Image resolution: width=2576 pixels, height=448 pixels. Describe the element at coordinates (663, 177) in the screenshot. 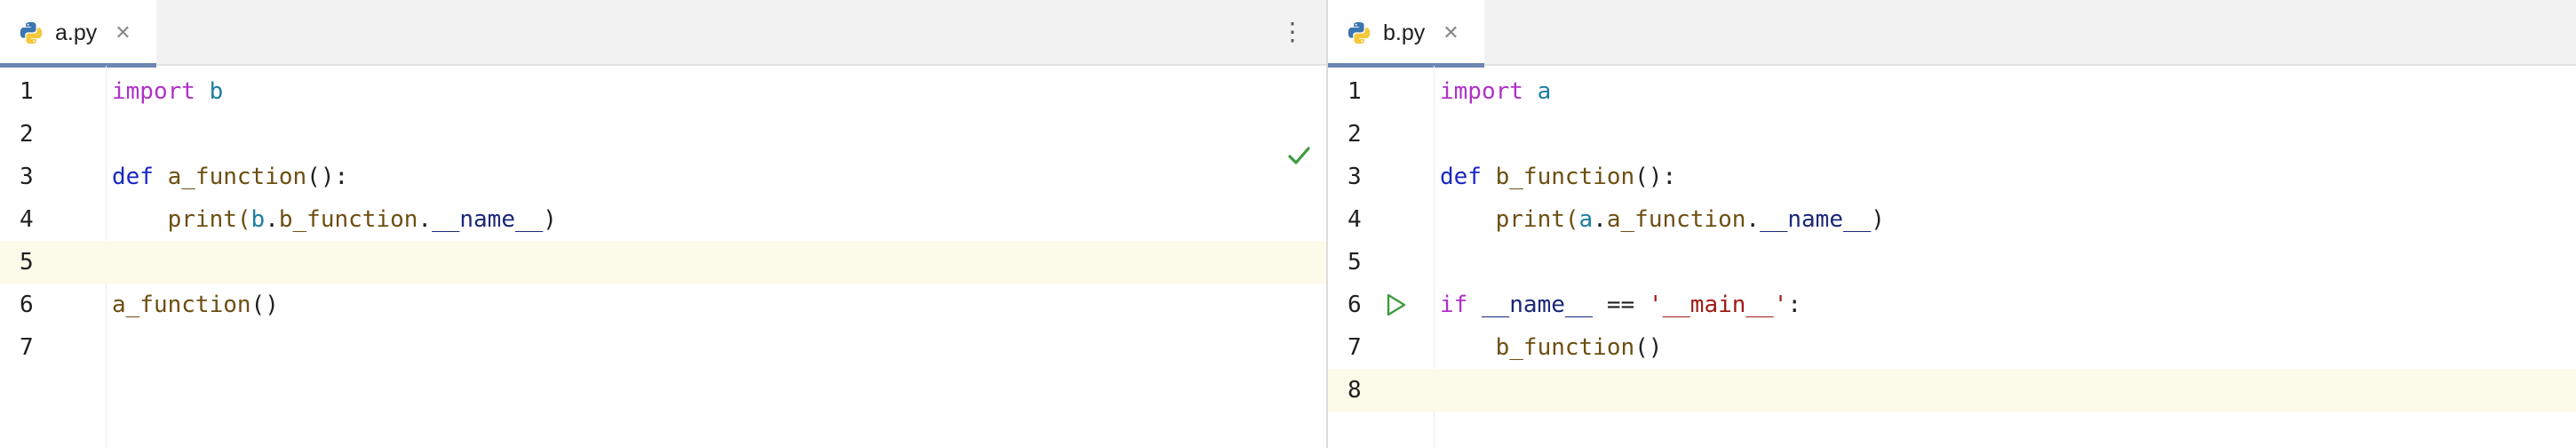

I see `code-line: 3 def a_function():` at that location.